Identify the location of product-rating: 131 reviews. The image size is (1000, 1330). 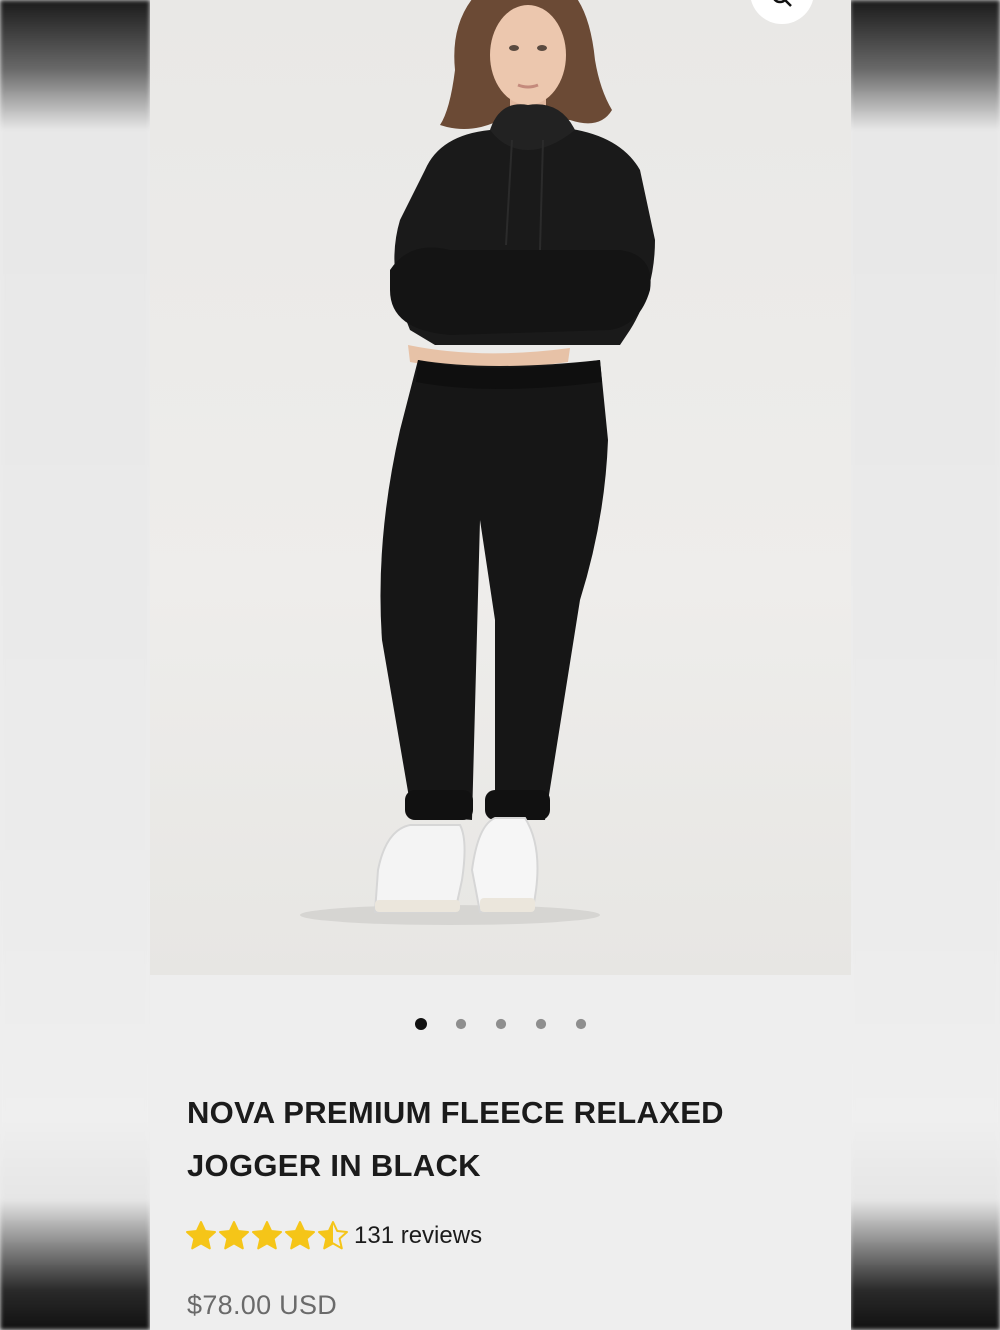
(333, 1236).